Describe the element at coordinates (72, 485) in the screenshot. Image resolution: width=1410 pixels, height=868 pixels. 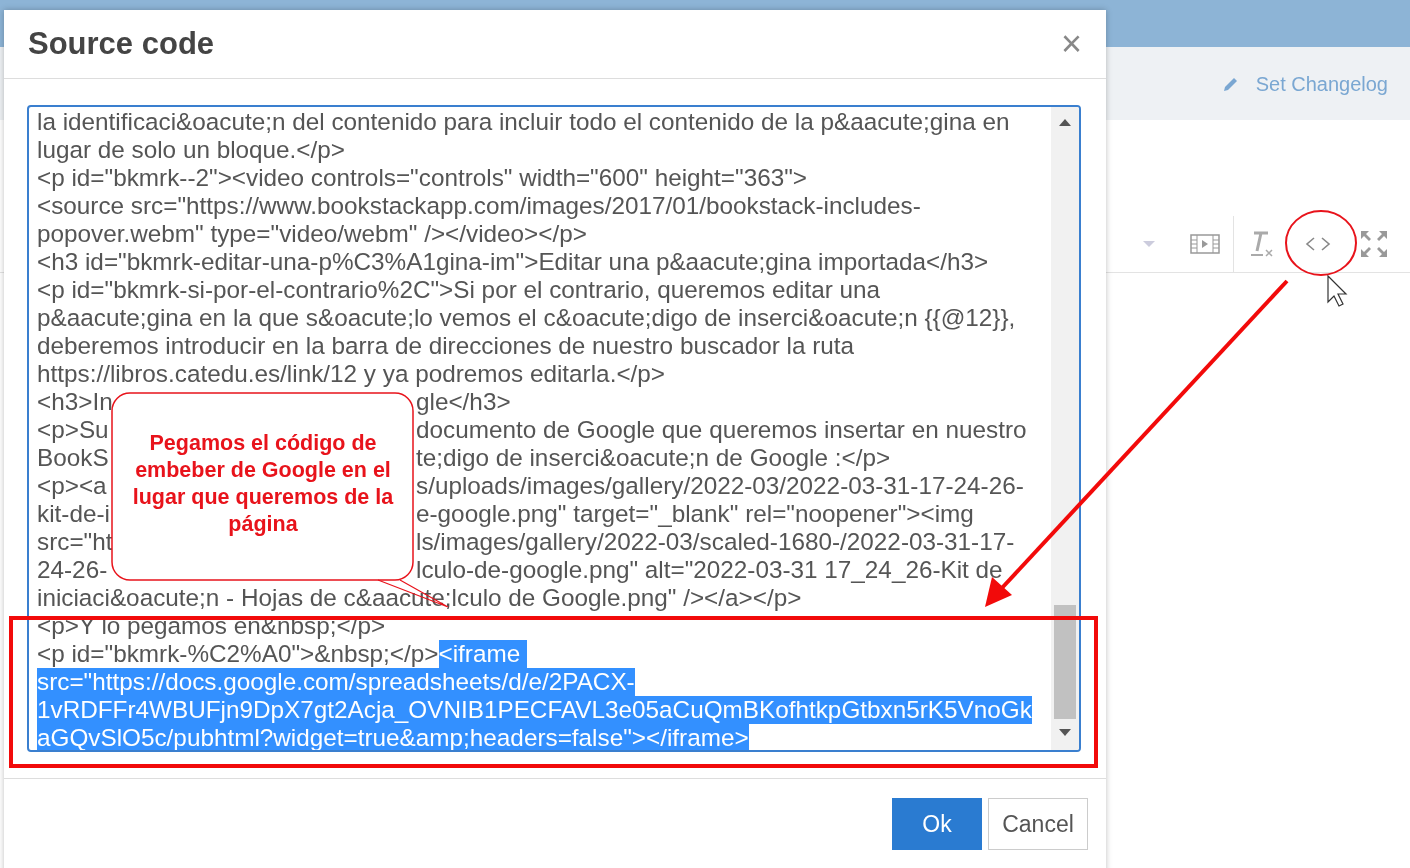
I see `code-text: <p><a` at that location.